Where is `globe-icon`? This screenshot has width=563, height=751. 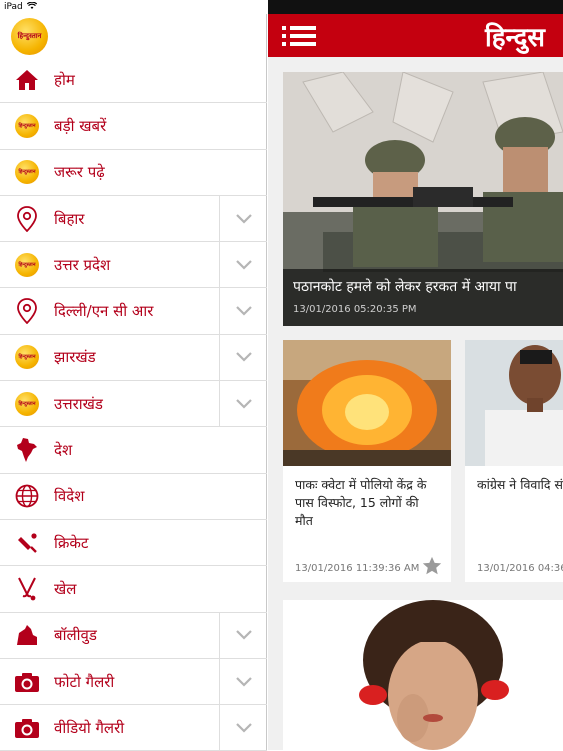
globe-icon is located at coordinates (27, 496).